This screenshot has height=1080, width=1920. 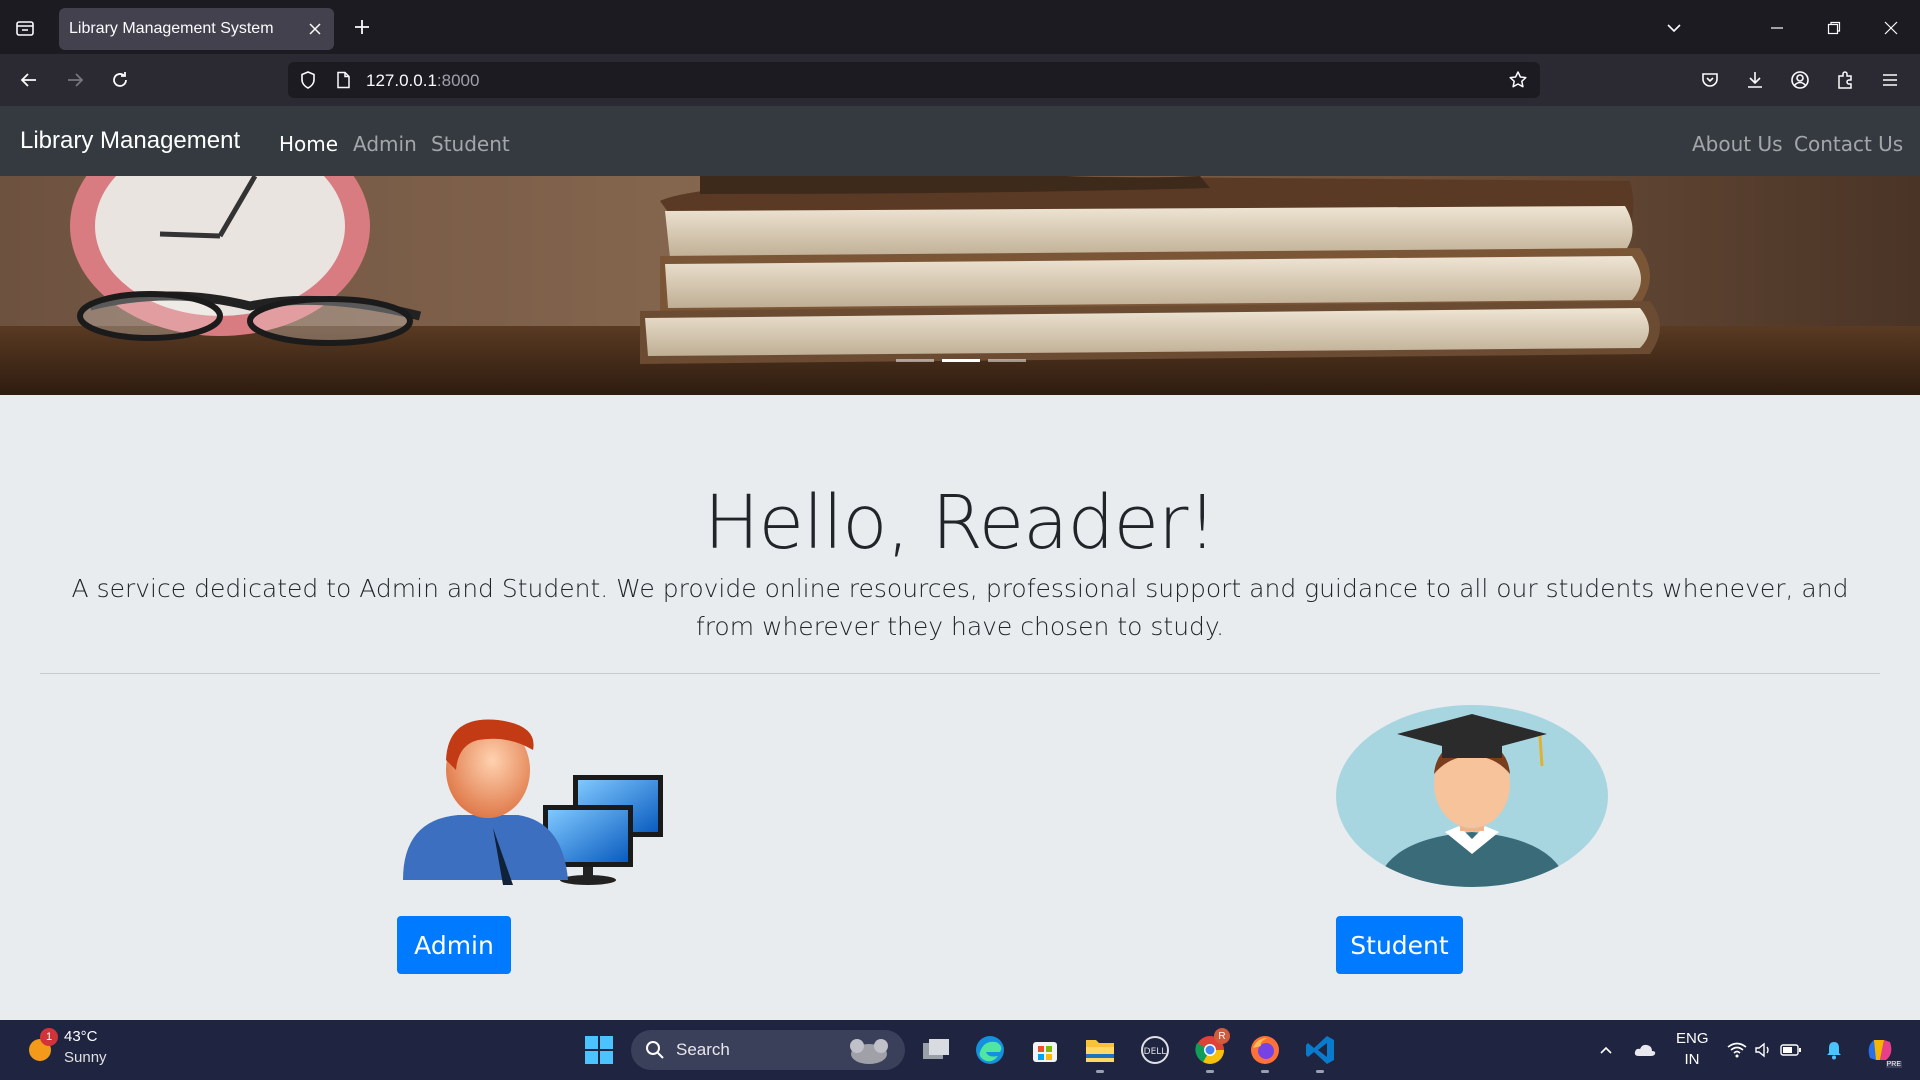 I want to click on browser-toolbar: 127.0.0.1:8000, so click(x=960, y=80).